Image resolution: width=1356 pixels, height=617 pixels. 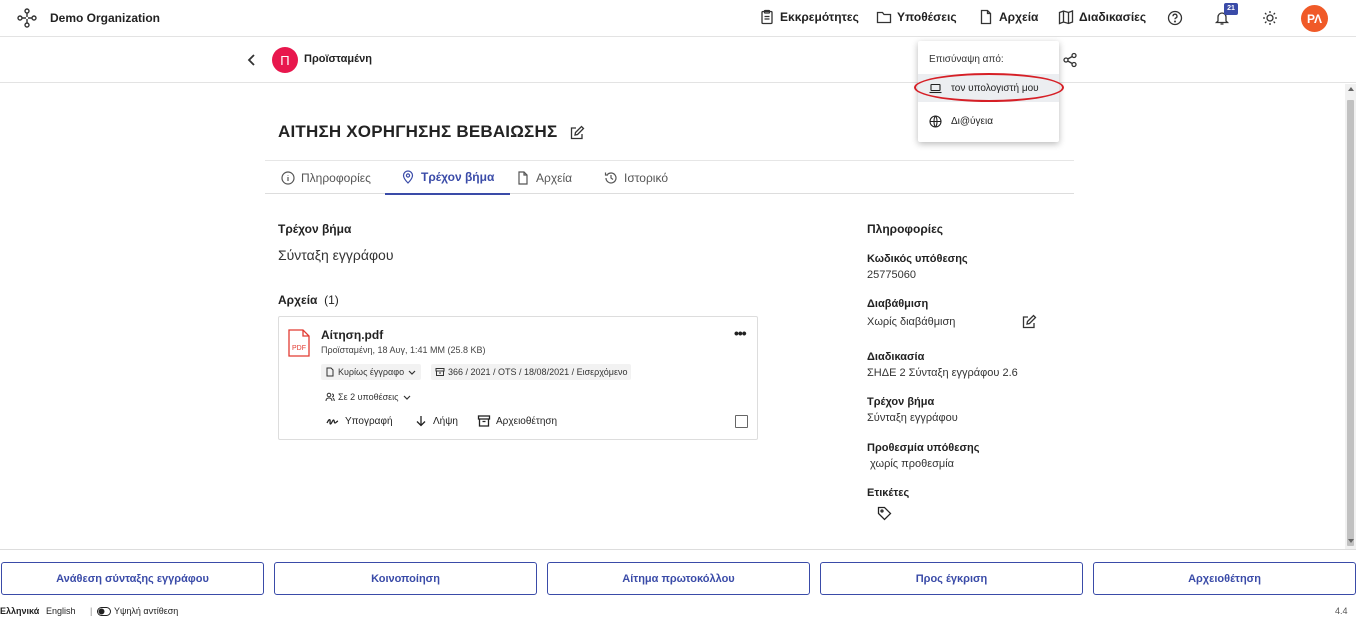 What do you see at coordinates (927, 17) in the screenshot?
I see `nav-cases-label: Υποθέσεις` at bounding box center [927, 17].